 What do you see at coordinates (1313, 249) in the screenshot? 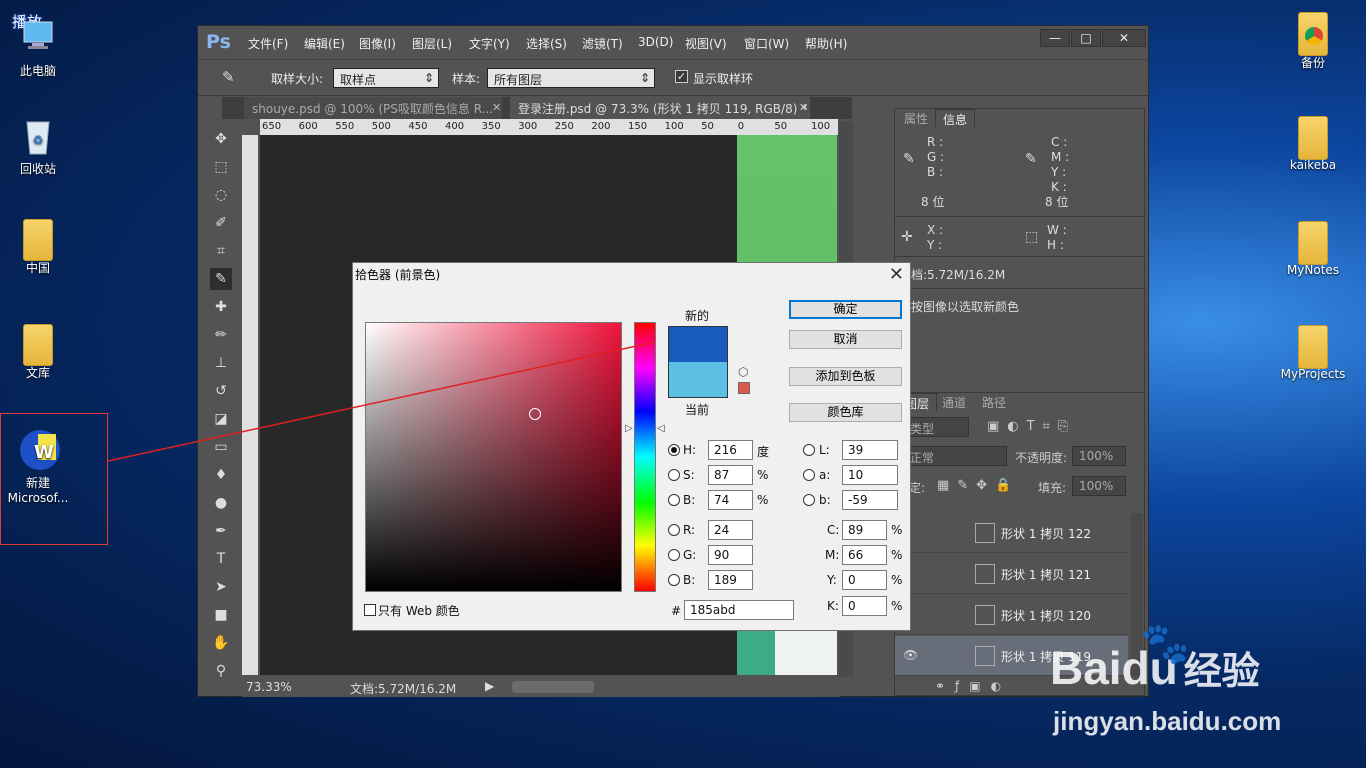
I see `desktop-icon-mynotes: MyNotes` at bounding box center [1313, 249].